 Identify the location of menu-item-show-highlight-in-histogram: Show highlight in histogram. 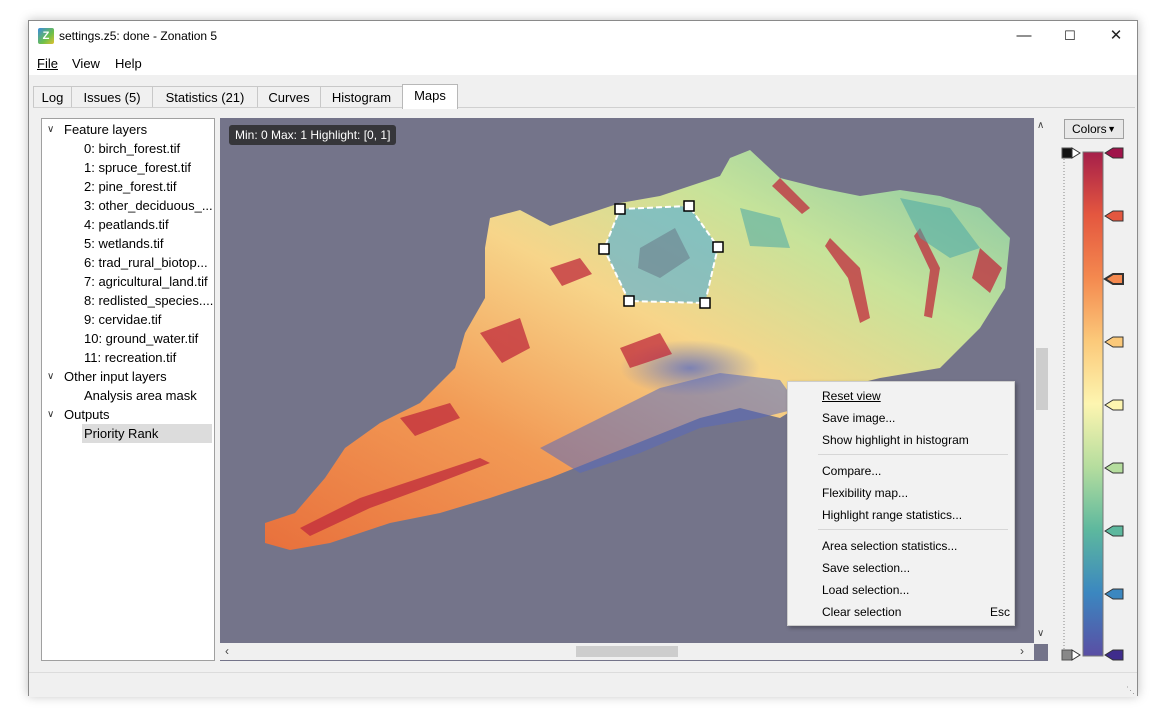
(912, 440).